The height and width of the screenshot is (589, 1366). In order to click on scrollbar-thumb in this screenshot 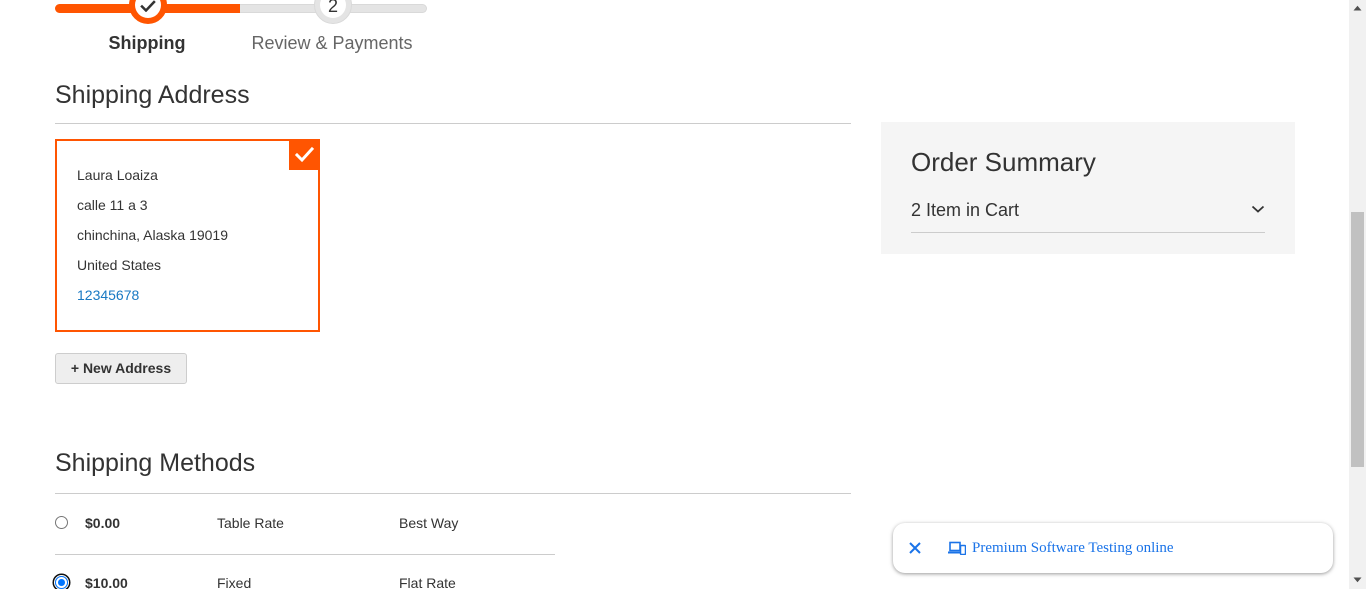, I will do `click(1357, 339)`.